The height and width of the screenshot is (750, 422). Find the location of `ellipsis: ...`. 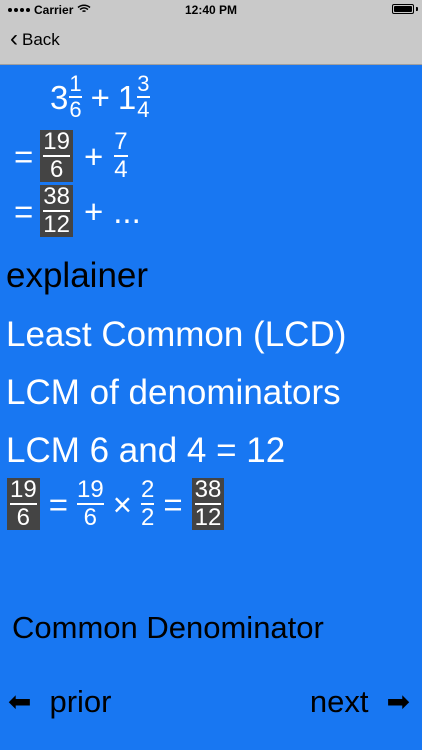

ellipsis: ... is located at coordinates (127, 211).